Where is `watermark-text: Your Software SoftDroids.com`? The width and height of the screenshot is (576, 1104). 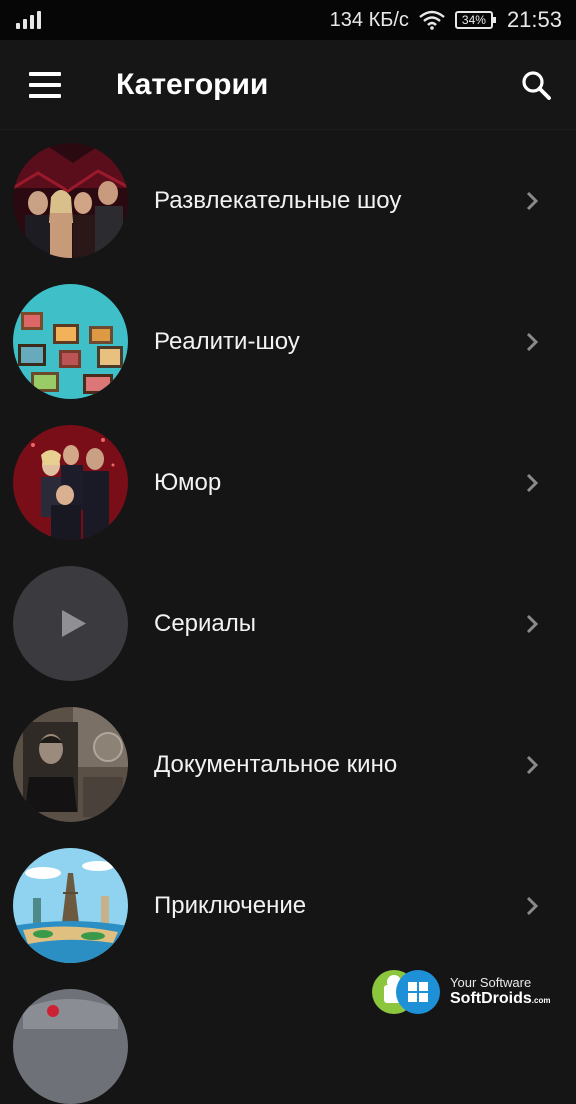
watermark-text: Your Software SoftDroids.com is located at coordinates (500, 991).